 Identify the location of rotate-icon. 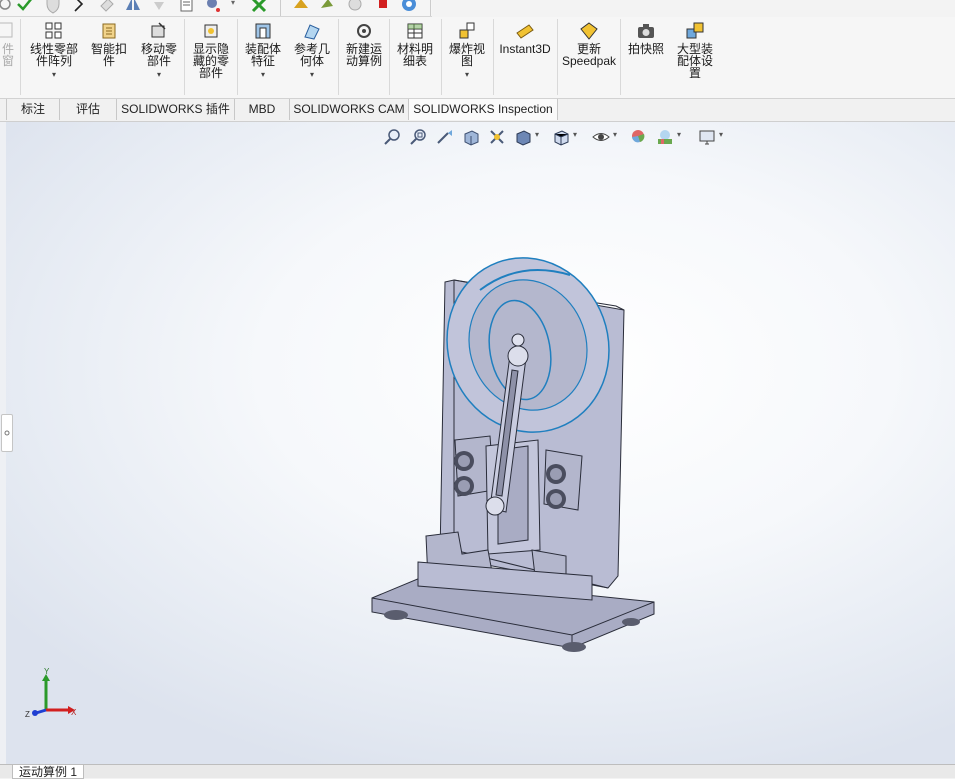
(327, 7).